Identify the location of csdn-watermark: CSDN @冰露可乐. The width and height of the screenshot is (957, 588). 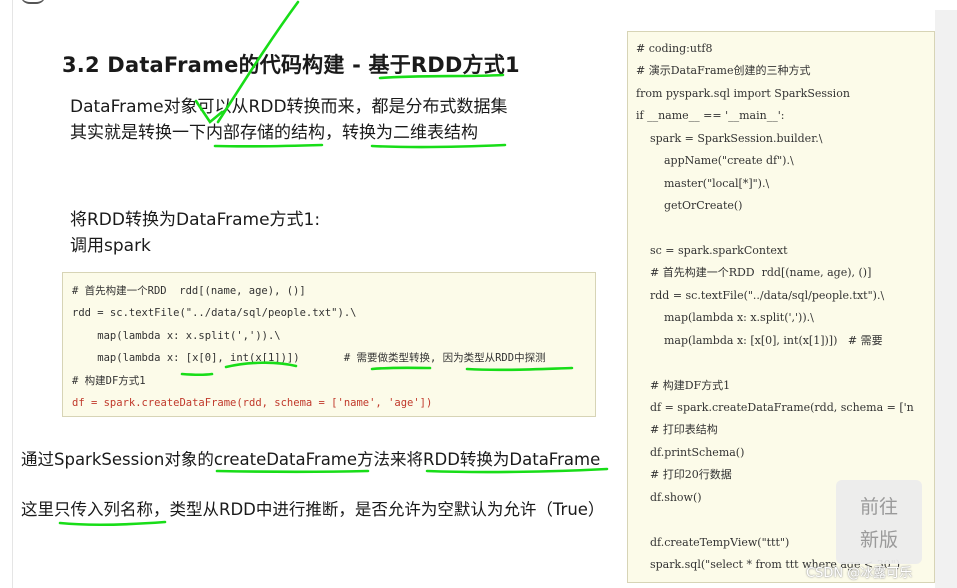
(859, 573).